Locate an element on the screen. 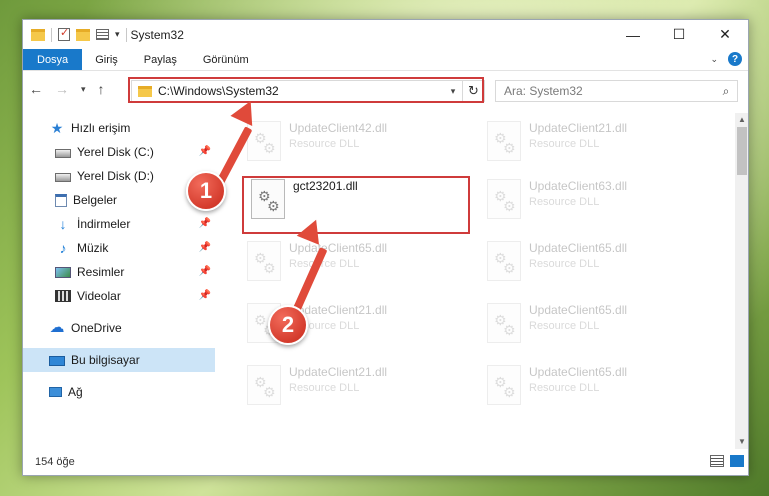 The width and height of the screenshot is (769, 496). up-arrow-icon: ↑ is located at coordinates (101, 89).